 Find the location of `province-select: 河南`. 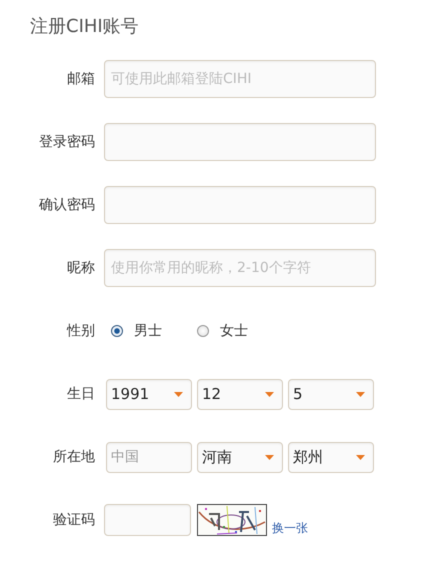

province-select: 河南 is located at coordinates (240, 457).